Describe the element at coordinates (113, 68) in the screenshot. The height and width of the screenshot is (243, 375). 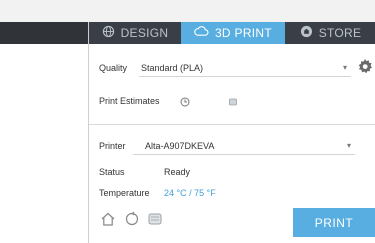
I see `quality-label: Quality` at that location.